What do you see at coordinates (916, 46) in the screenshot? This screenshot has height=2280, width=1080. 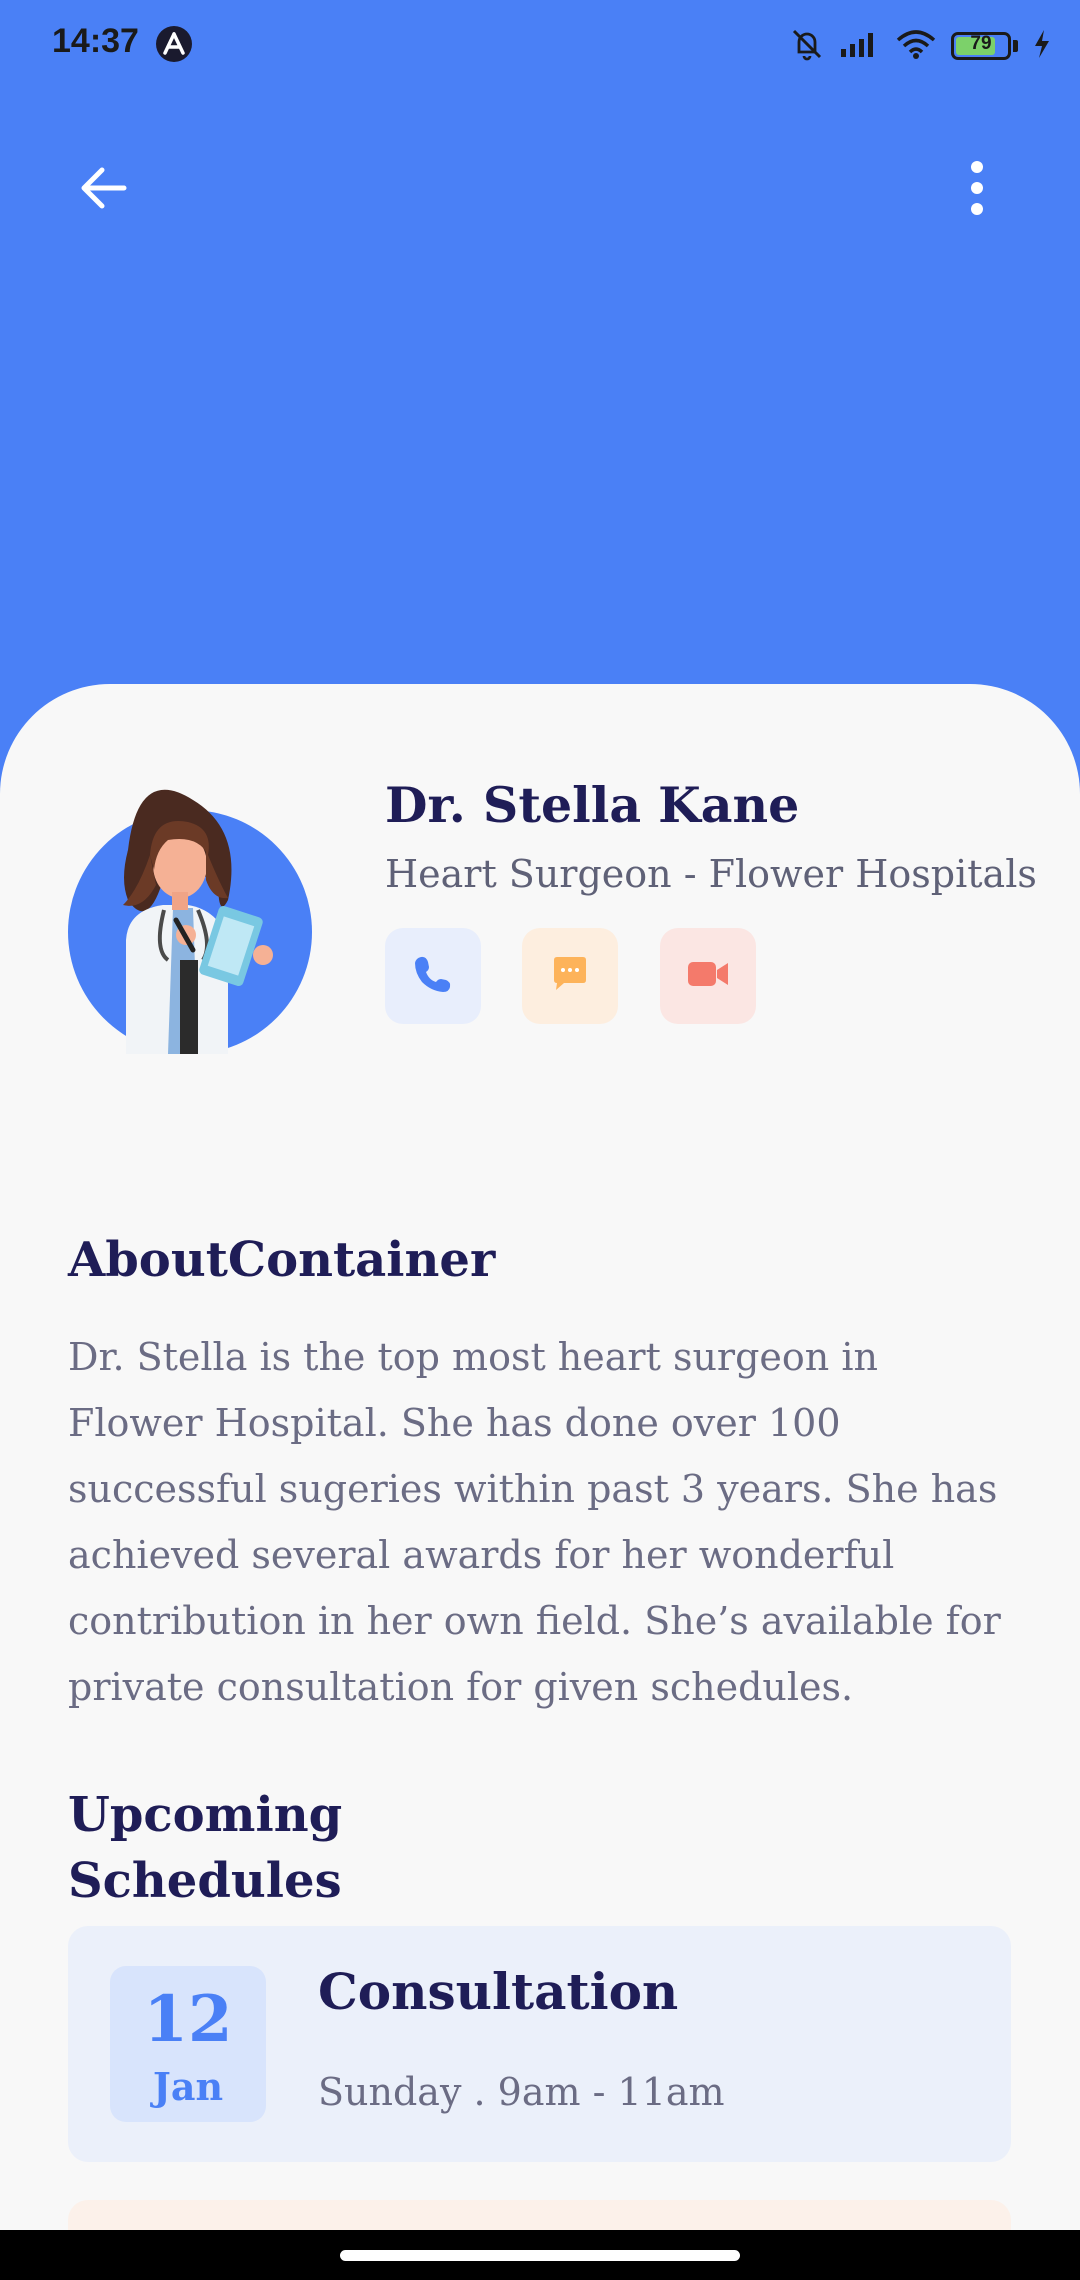 I see `wifi-icon` at bounding box center [916, 46].